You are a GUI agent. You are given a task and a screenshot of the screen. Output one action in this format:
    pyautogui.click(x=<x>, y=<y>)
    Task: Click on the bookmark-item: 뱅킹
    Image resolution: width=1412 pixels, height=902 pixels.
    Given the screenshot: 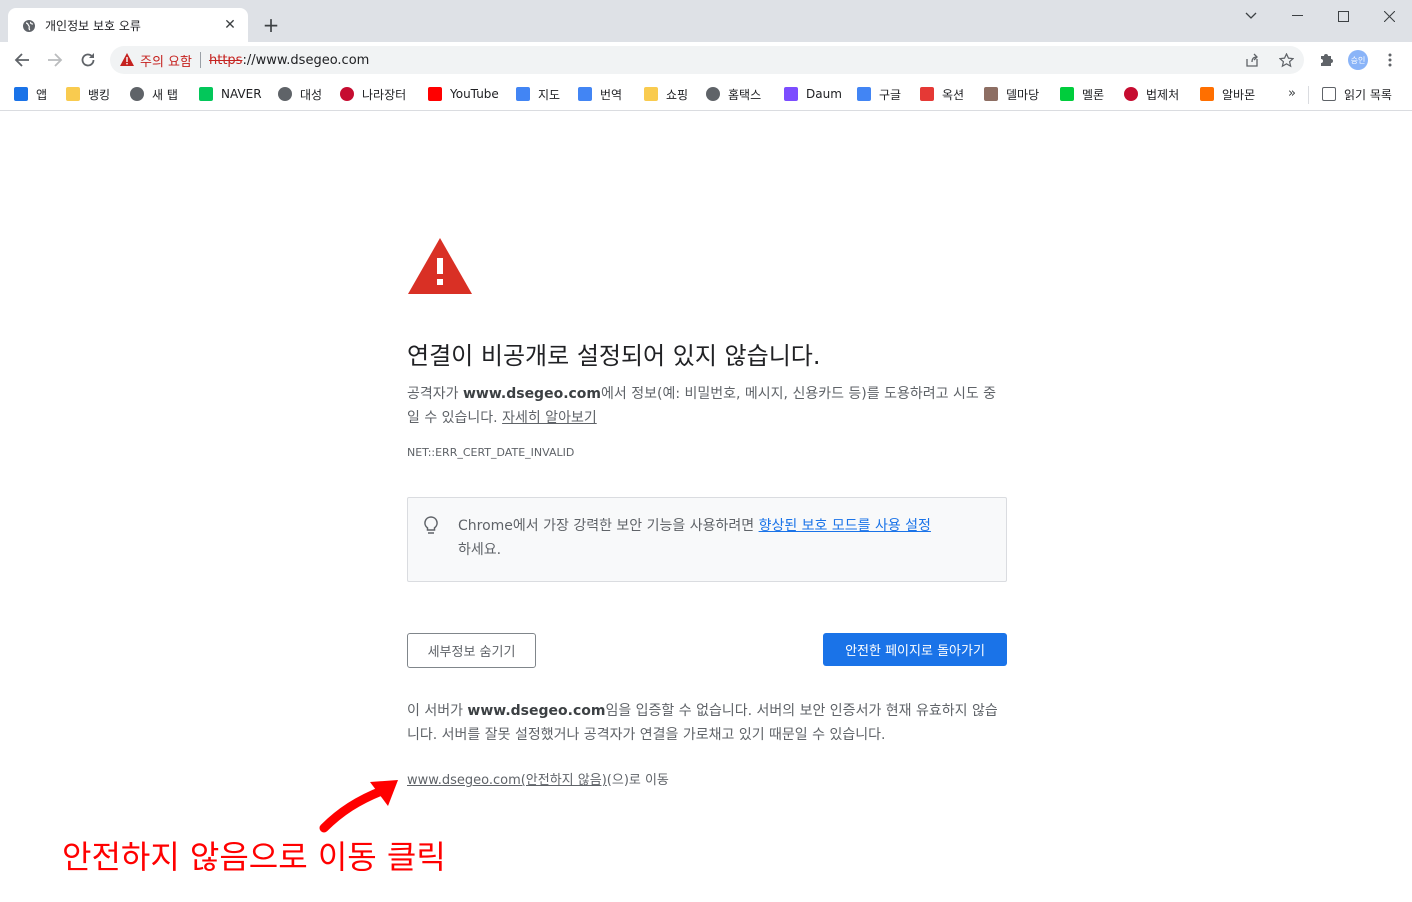 What is the action you would take?
    pyautogui.click(x=88, y=94)
    